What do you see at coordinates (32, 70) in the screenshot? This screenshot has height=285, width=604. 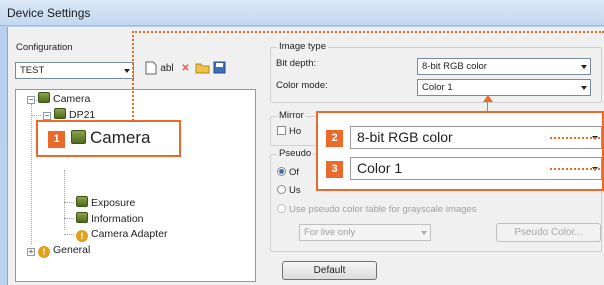 I see `configuration-select-value: TEST` at bounding box center [32, 70].